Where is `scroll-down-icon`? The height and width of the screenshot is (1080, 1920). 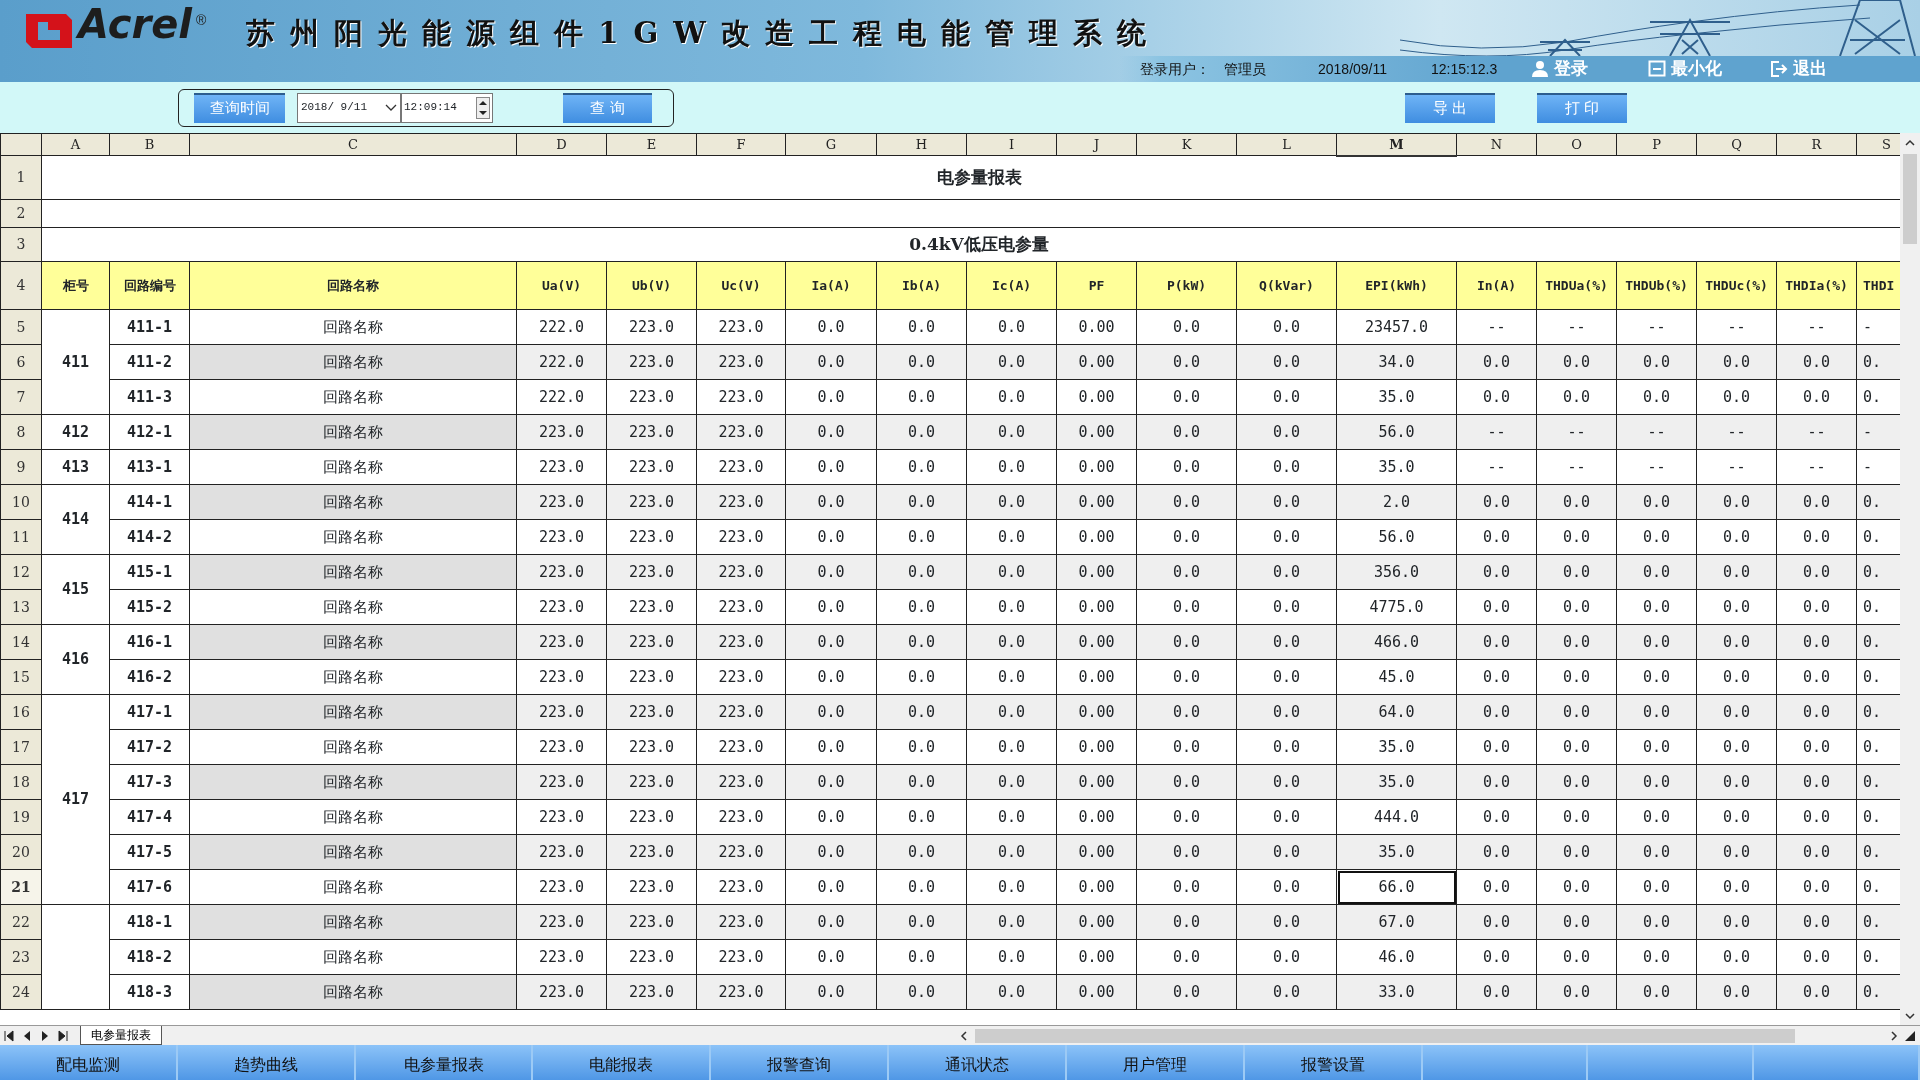 scroll-down-icon is located at coordinates (1910, 1016).